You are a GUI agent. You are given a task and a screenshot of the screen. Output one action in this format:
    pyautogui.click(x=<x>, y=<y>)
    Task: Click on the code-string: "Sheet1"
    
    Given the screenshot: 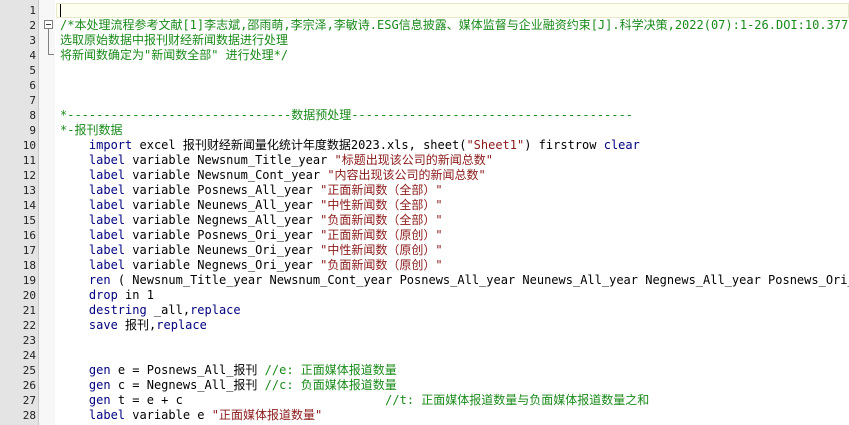 What is the action you would take?
    pyautogui.click(x=495, y=145)
    